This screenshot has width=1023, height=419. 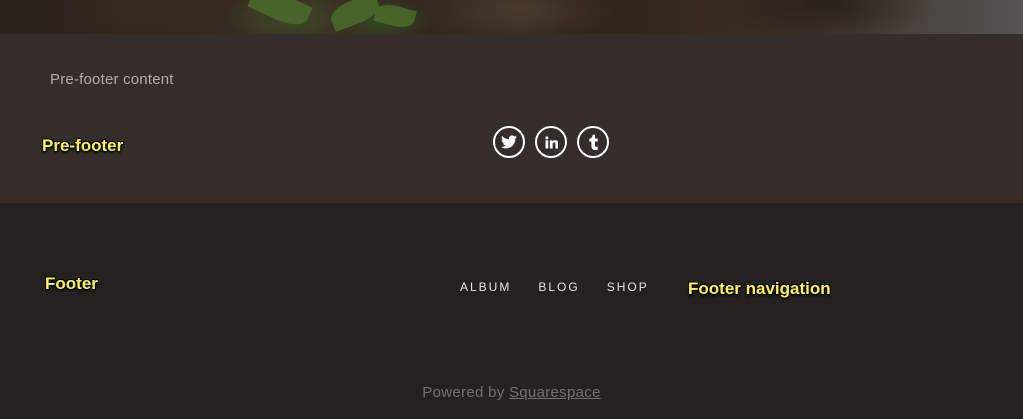 I want to click on linkedin-link, so click(x=551, y=142).